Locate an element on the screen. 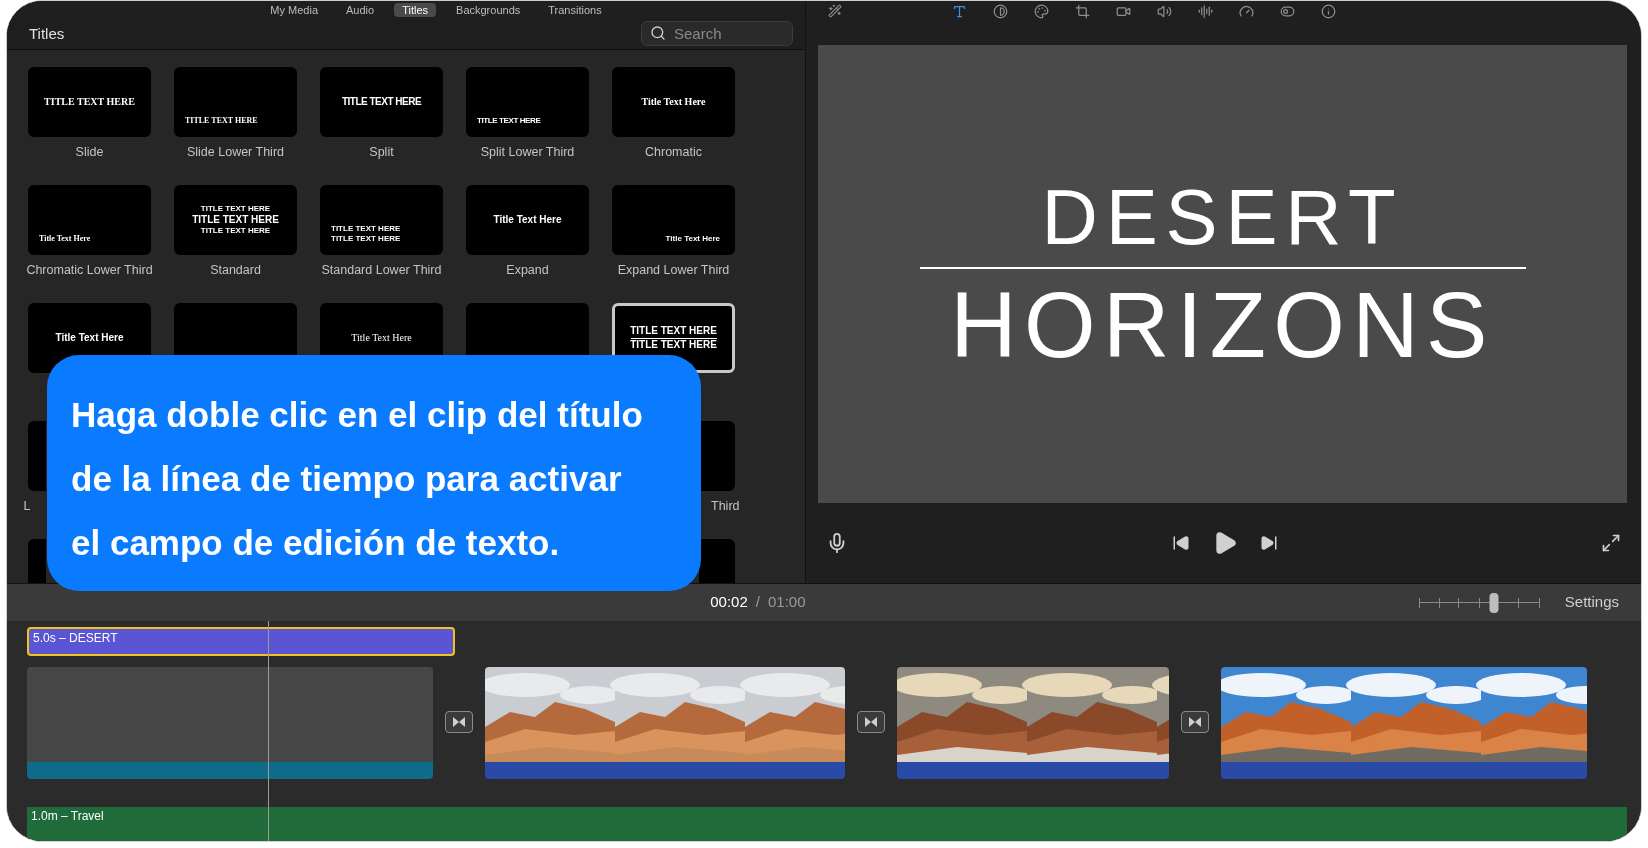 The height and width of the screenshot is (848, 1648). title-label: Slide is located at coordinates (89, 152).